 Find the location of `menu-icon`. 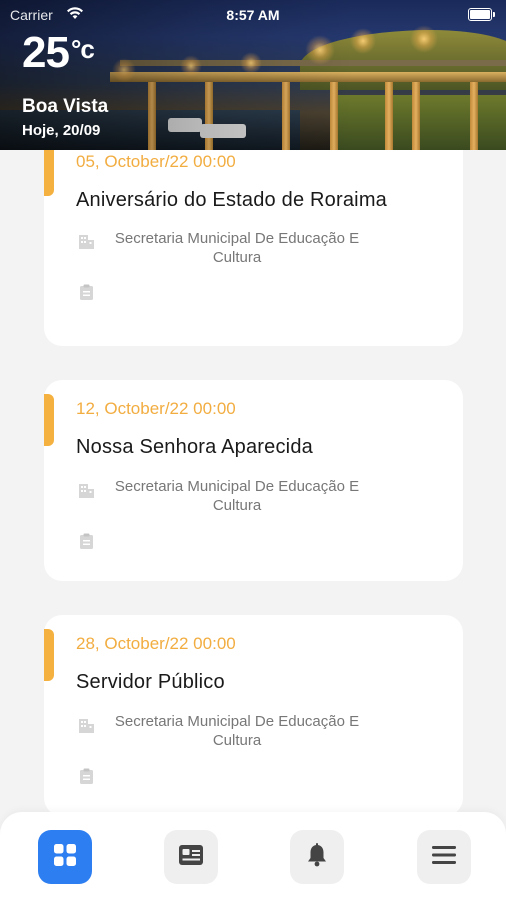

menu-icon is located at coordinates (444, 857).